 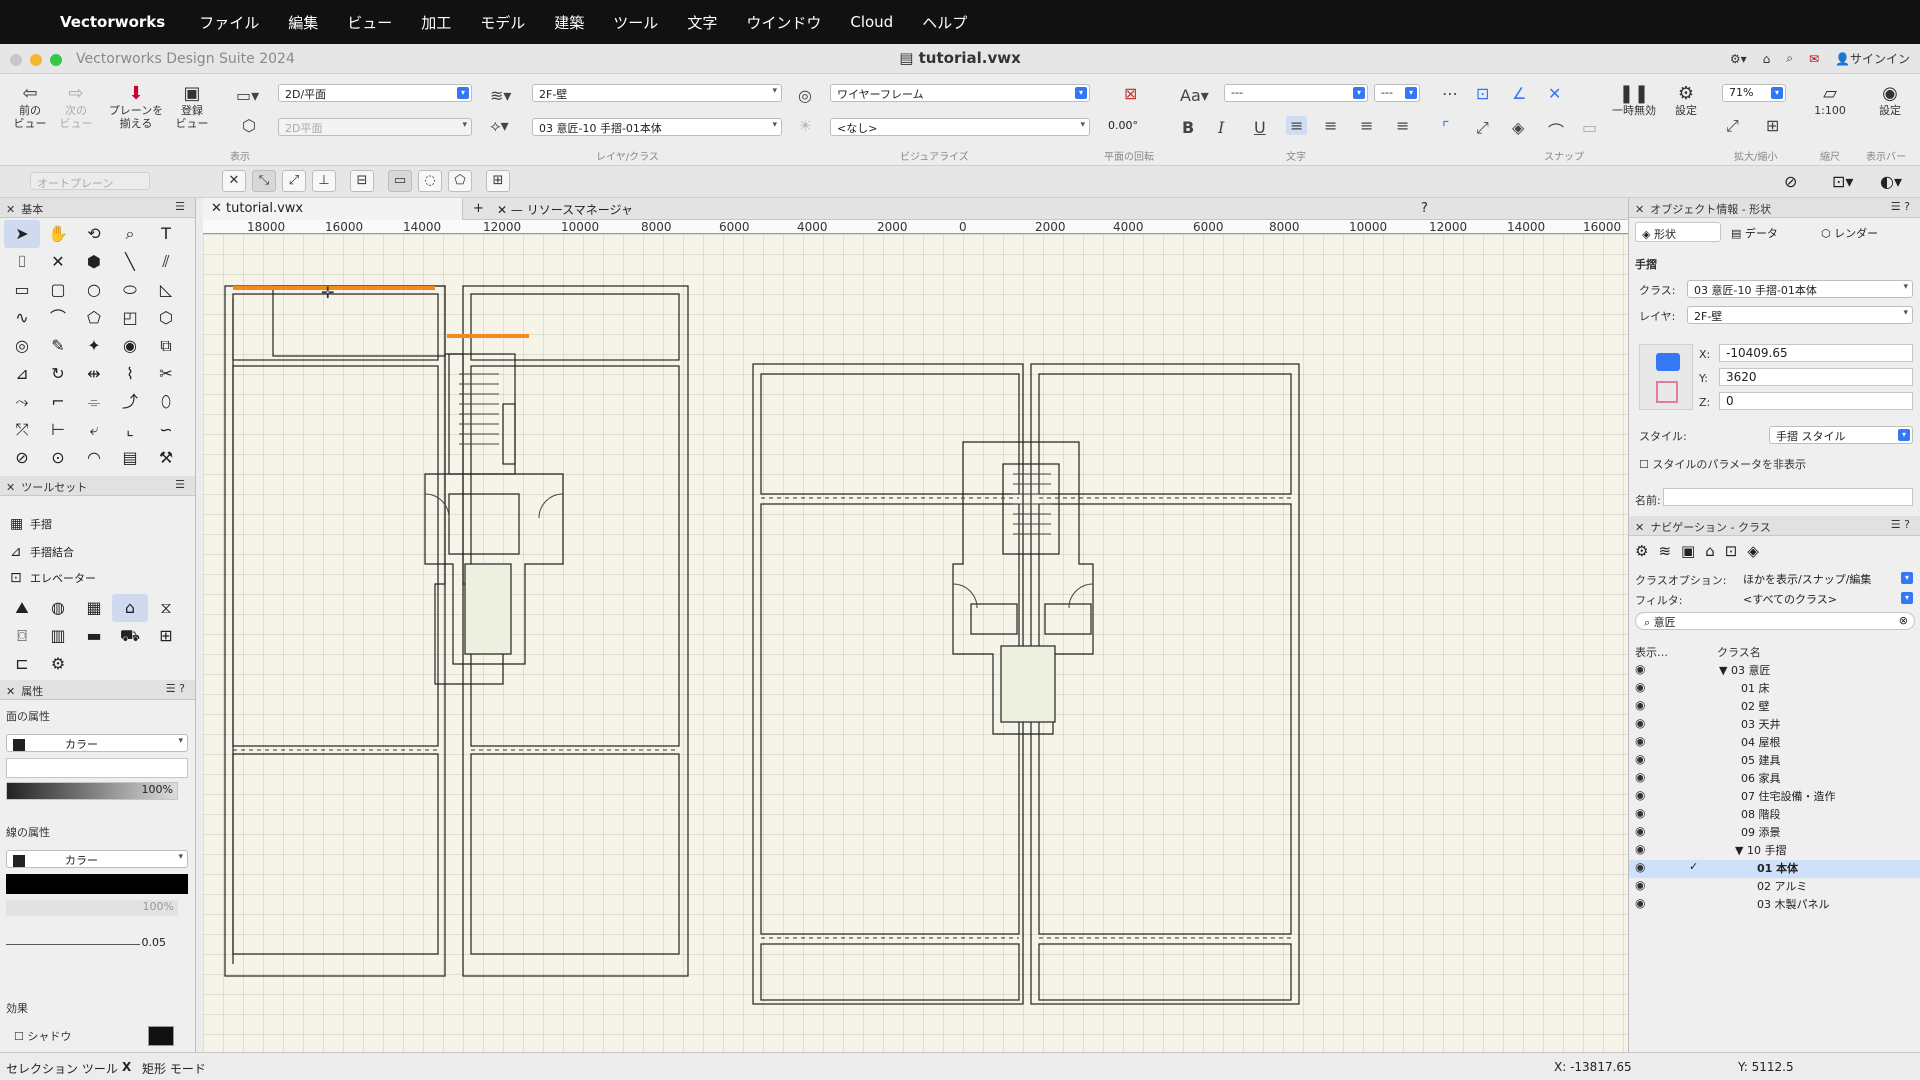 What do you see at coordinates (22, 402) in the screenshot?
I see `connect-tool-icon: ⤳` at bounding box center [22, 402].